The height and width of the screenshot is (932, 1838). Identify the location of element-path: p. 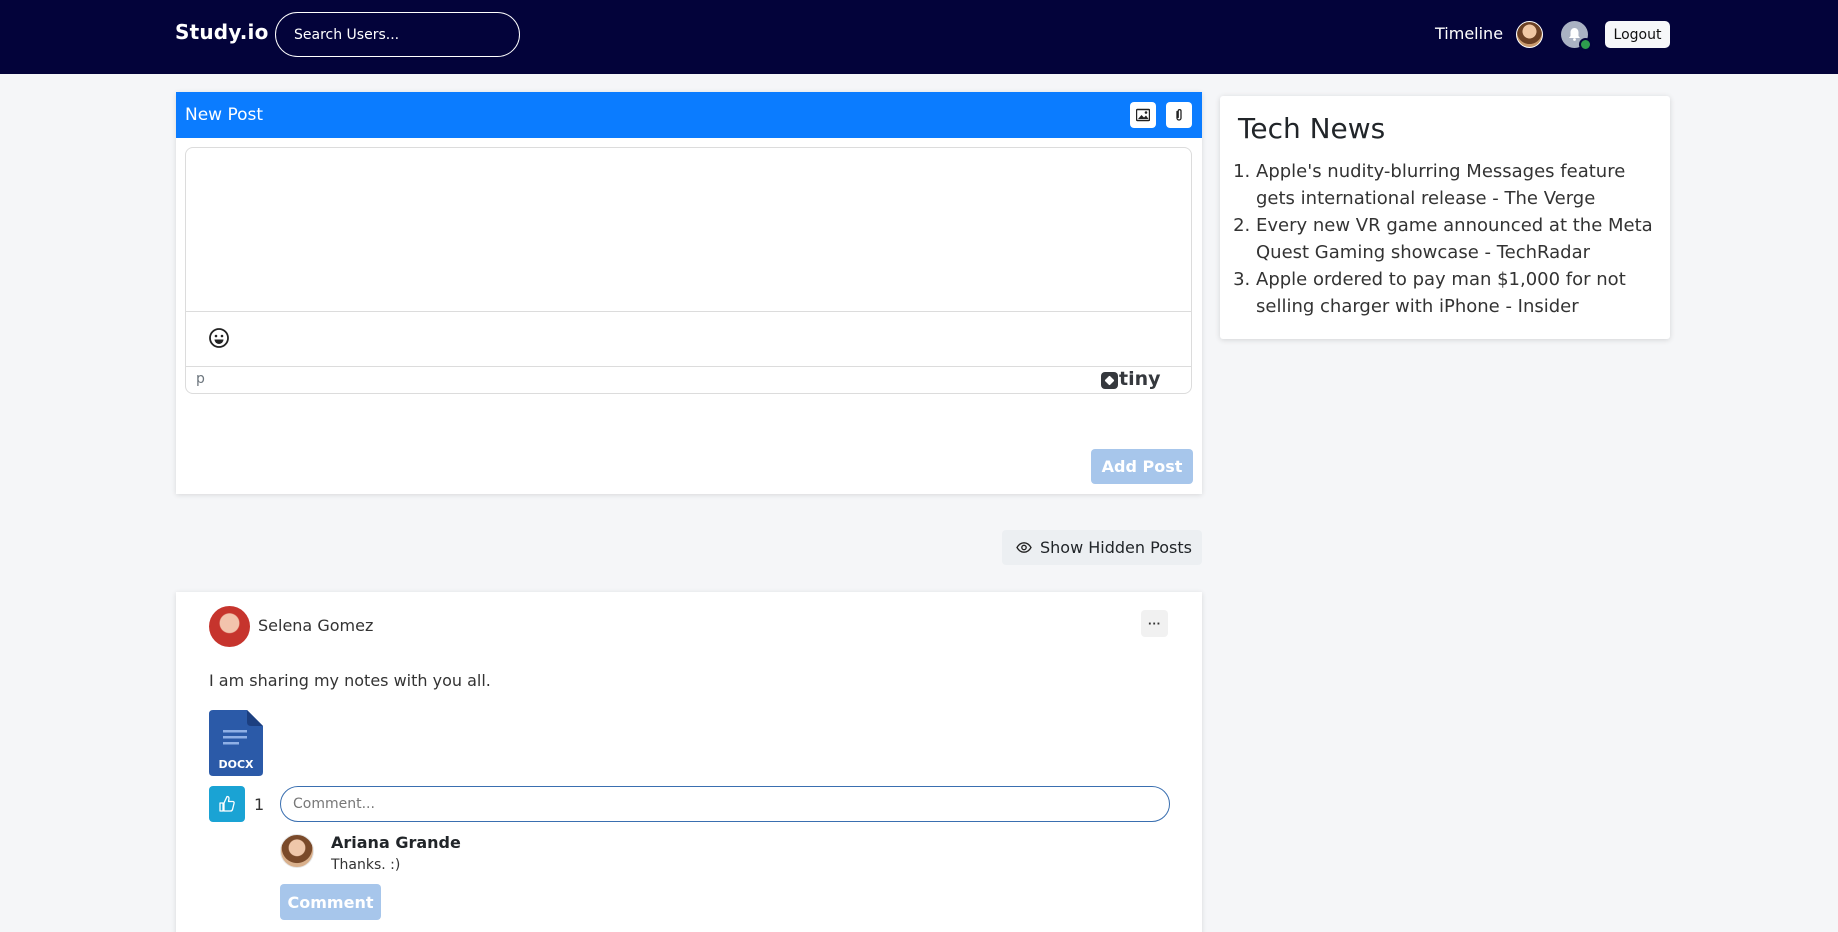
(200, 379).